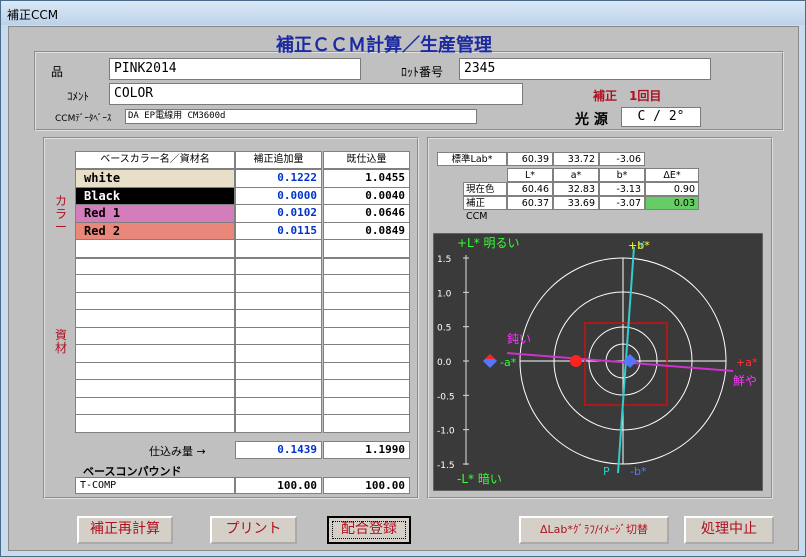 This screenshot has height=557, width=806. What do you see at coordinates (366, 213) in the screenshot?
I see `color-existing-2: 0.0646` at bounding box center [366, 213].